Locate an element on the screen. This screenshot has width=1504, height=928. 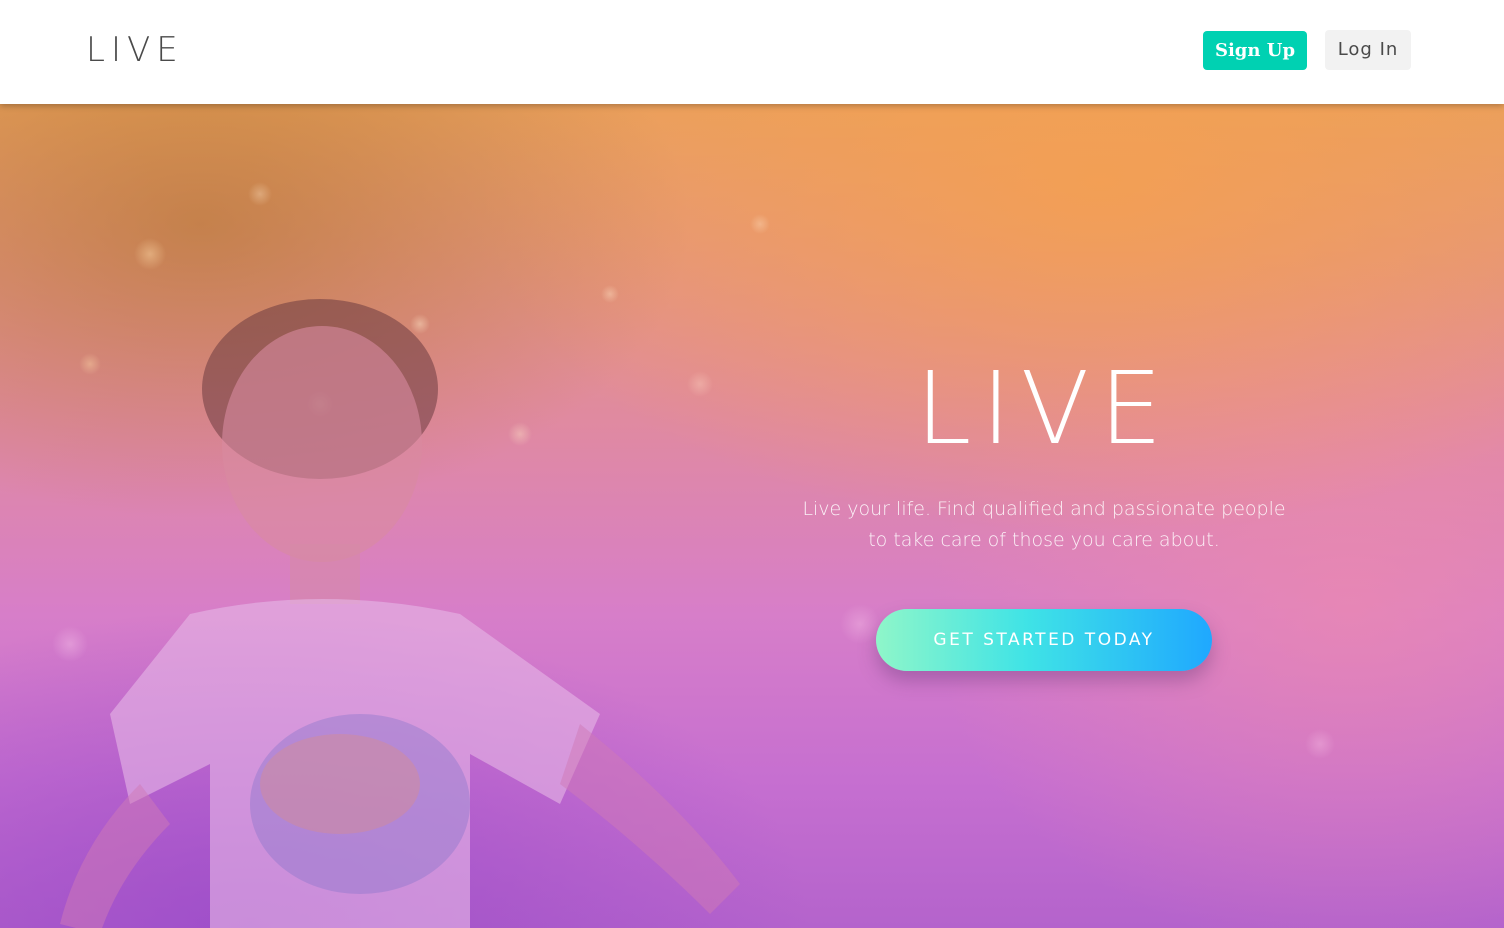
get-started-button: GET STARTED TODAY is located at coordinates (1044, 640).